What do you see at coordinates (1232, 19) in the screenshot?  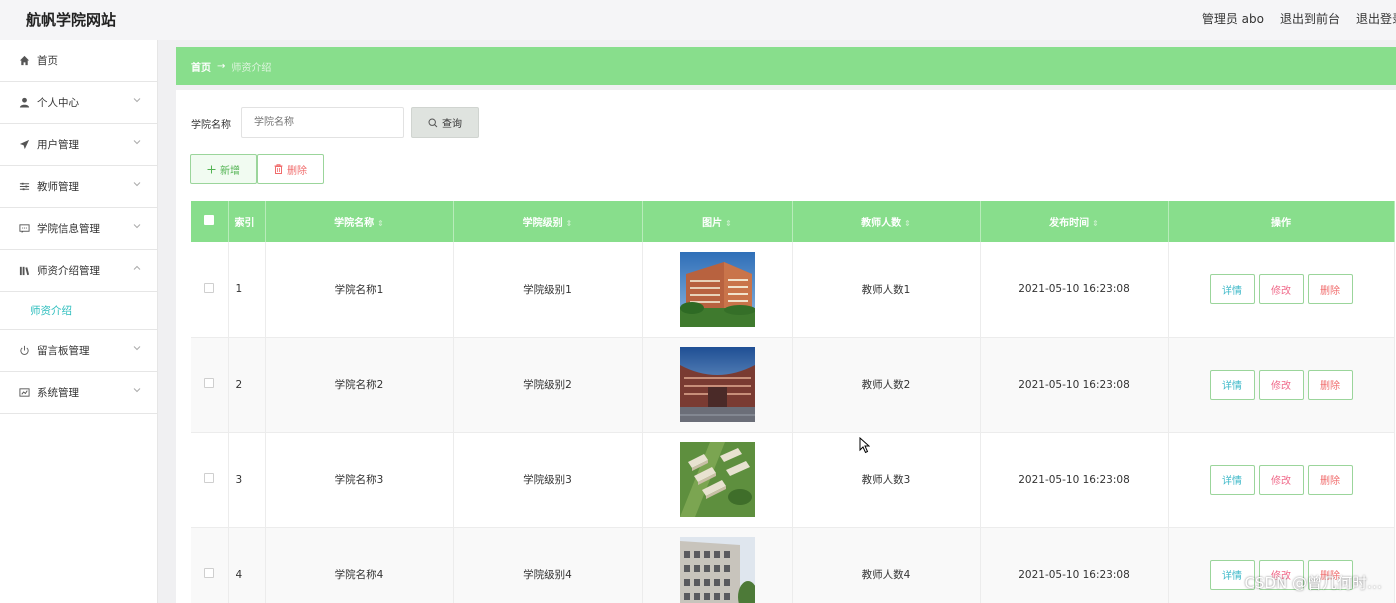 I see `admin-label: 管理员 abo` at bounding box center [1232, 19].